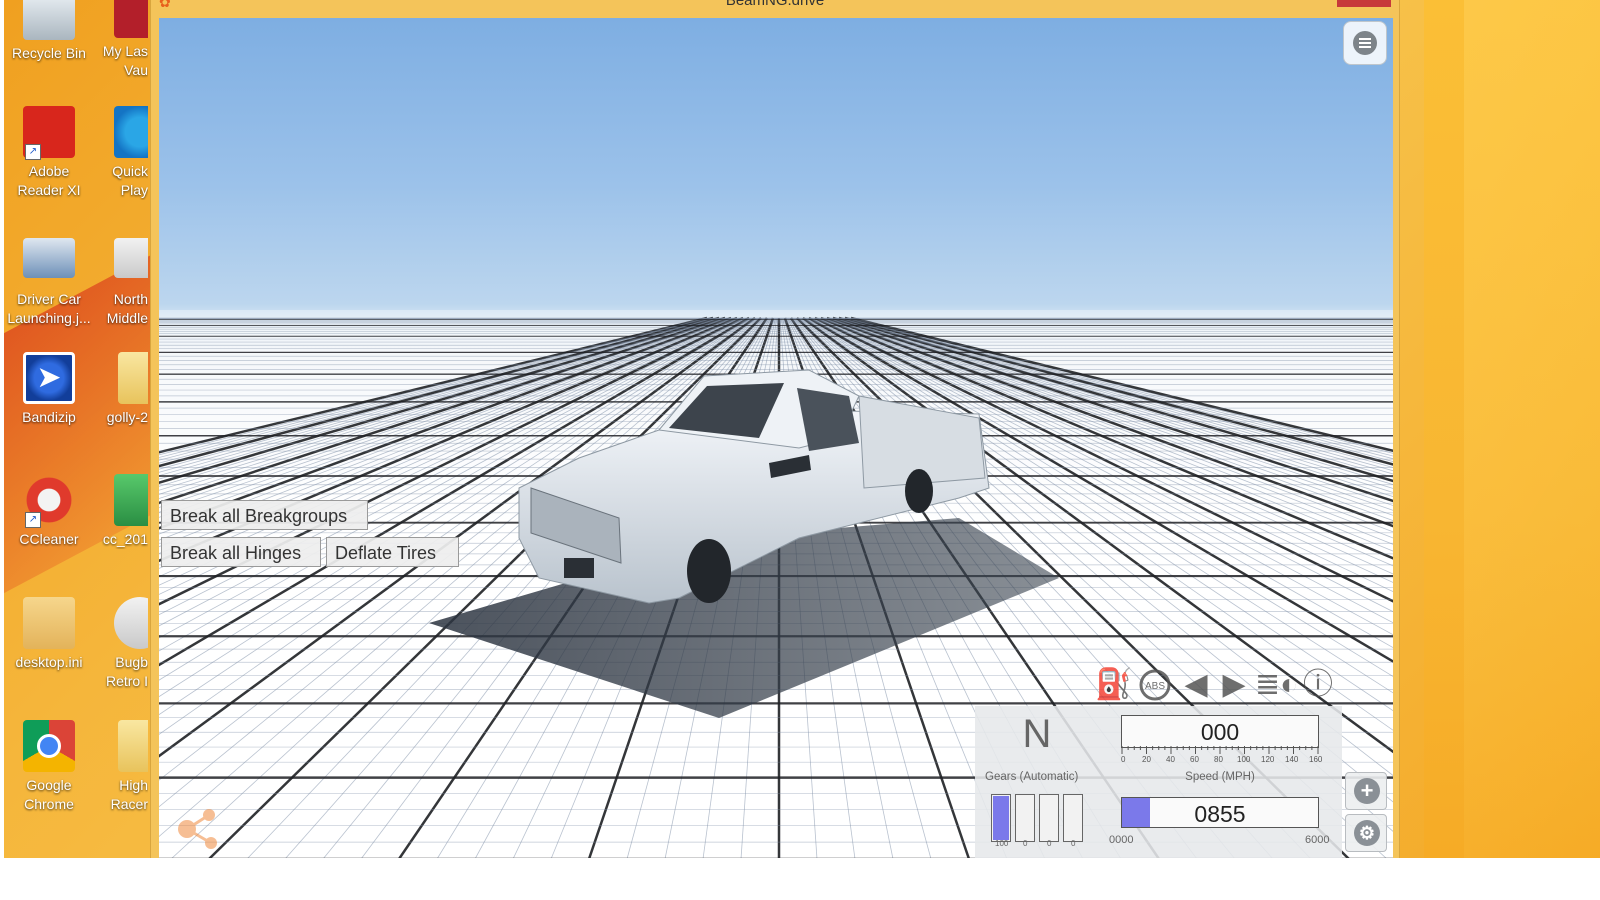 This screenshot has height=900, width=1600. I want to click on desktop-icon-label: Quick Play, so click(130, 180).